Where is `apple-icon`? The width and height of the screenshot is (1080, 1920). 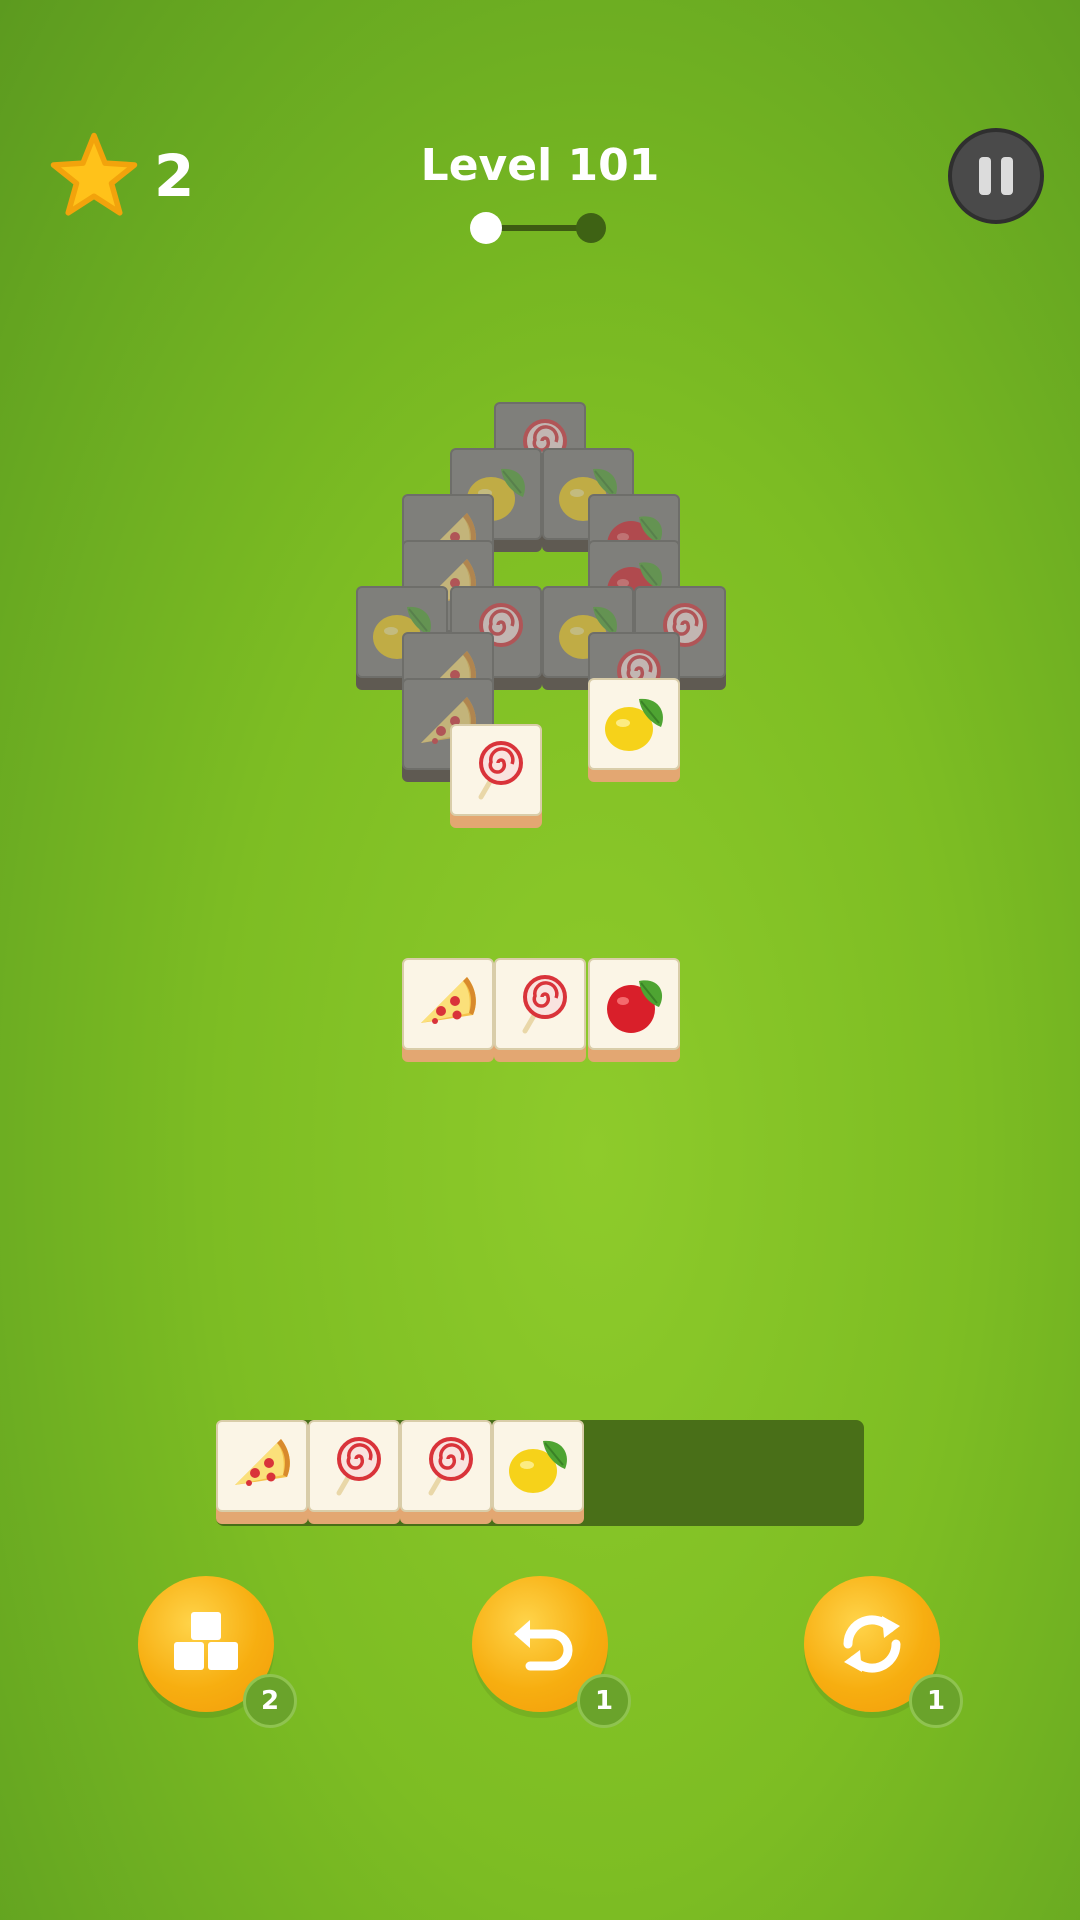
apple-icon is located at coordinates (635, 1006).